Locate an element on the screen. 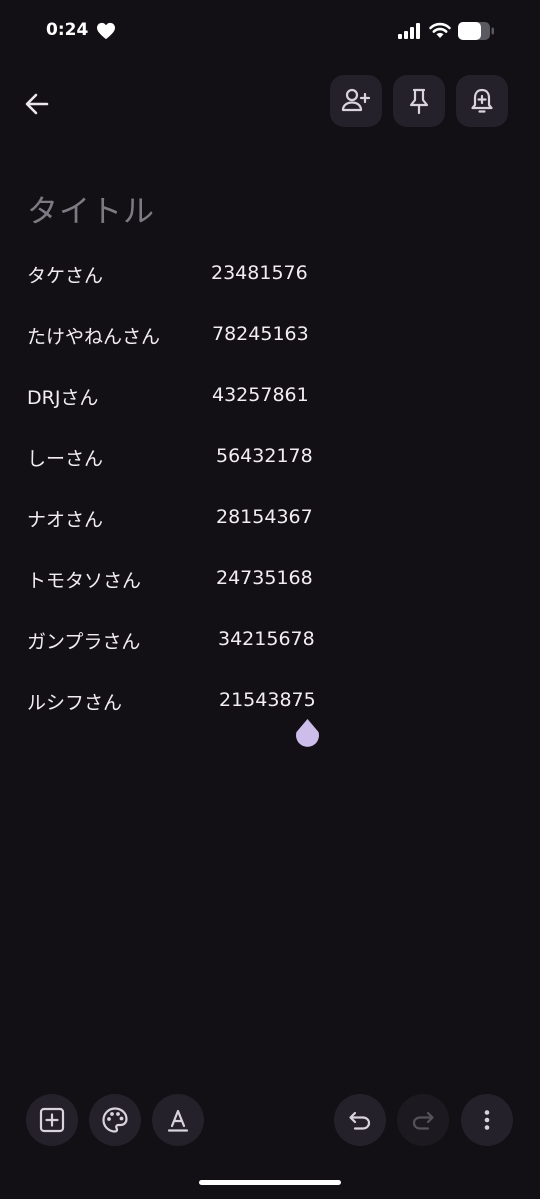 This screenshot has width=540, height=1199. entry-name: ルシフさん is located at coordinates (75, 703).